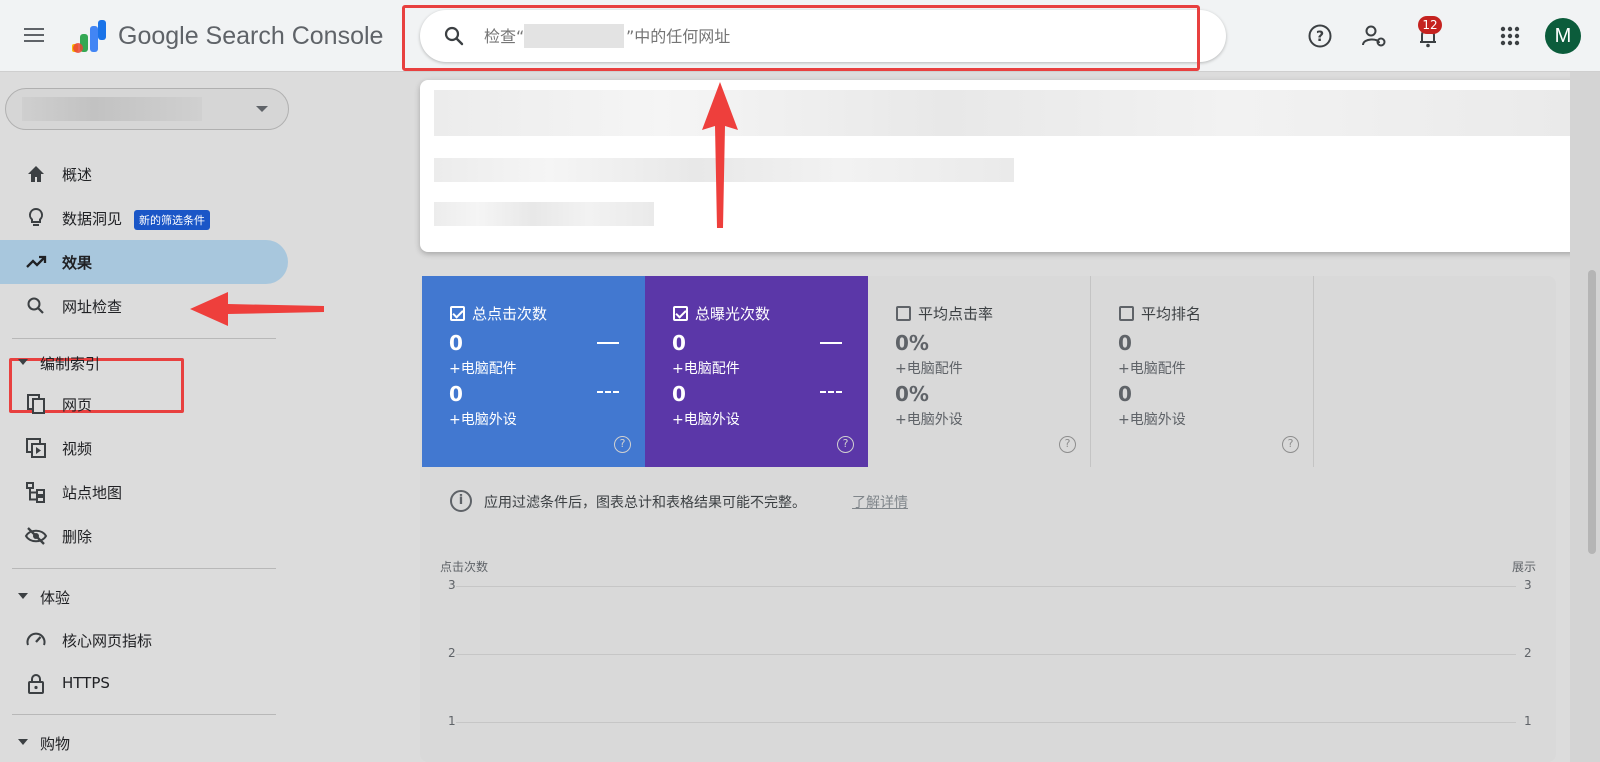 The width and height of the screenshot is (1600, 762). I want to click on app-name: Google Search Console, so click(250, 36).